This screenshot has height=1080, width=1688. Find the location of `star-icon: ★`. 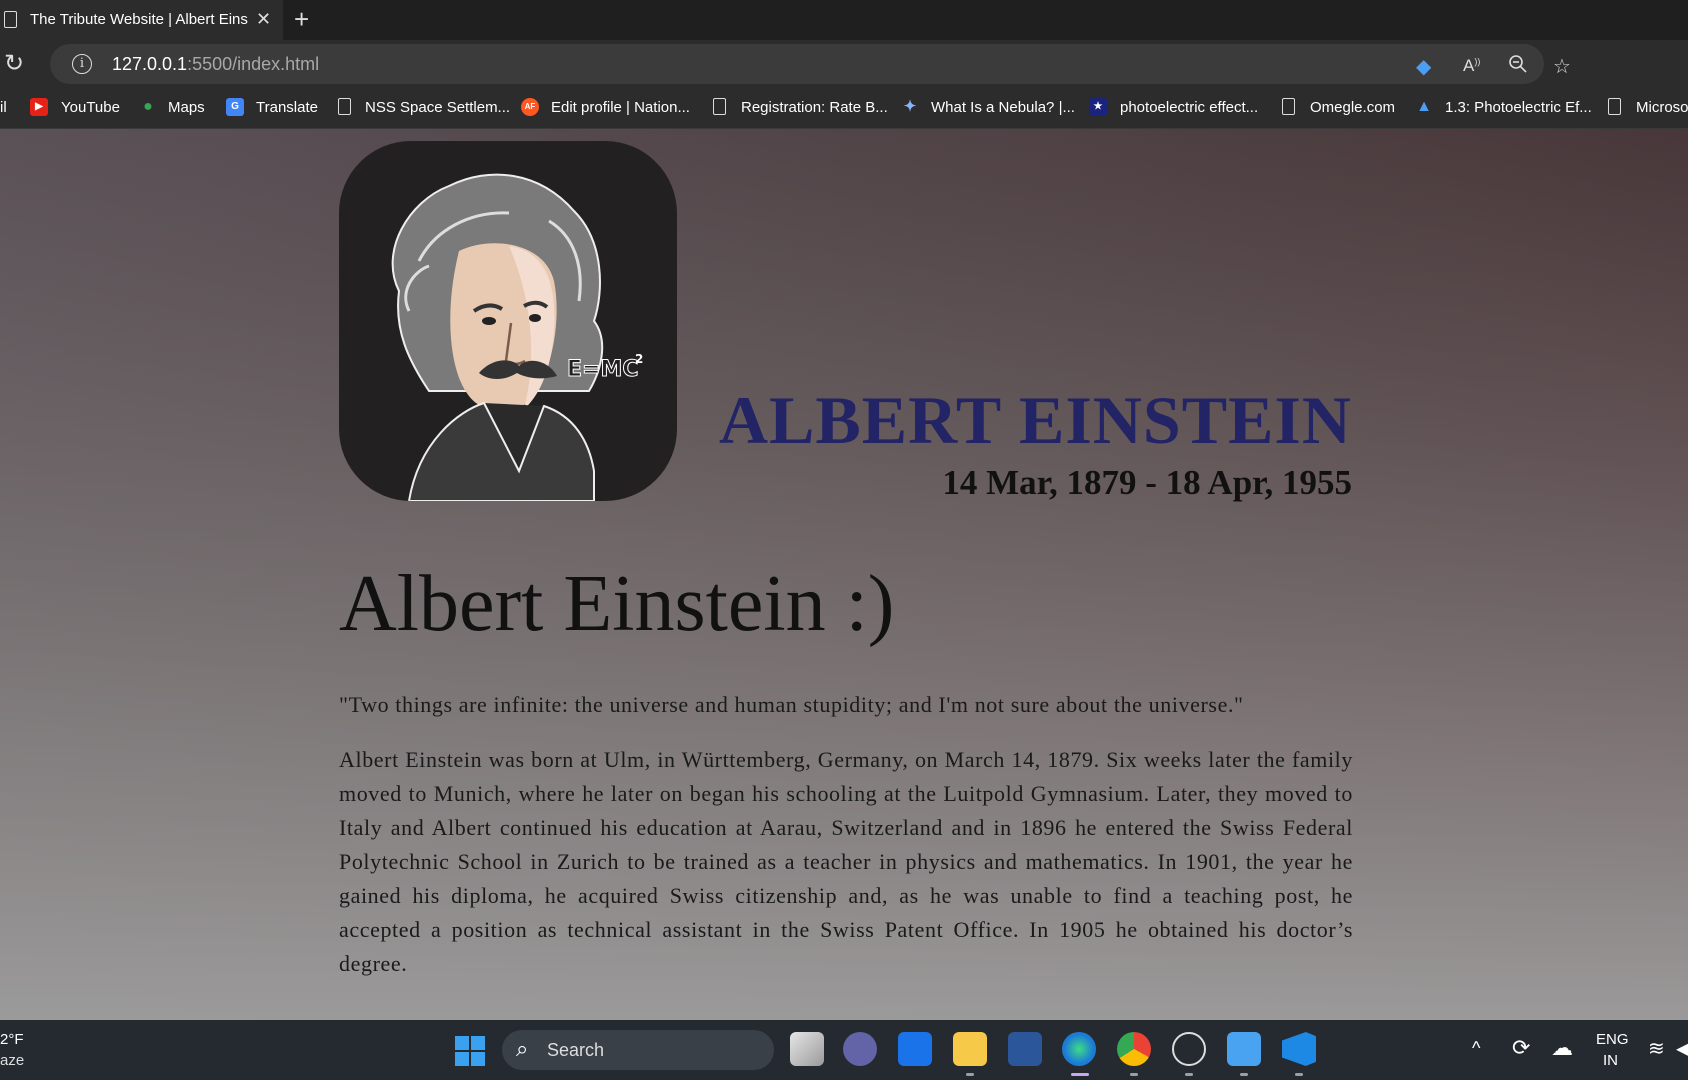

star-icon: ★ is located at coordinates (1098, 107).